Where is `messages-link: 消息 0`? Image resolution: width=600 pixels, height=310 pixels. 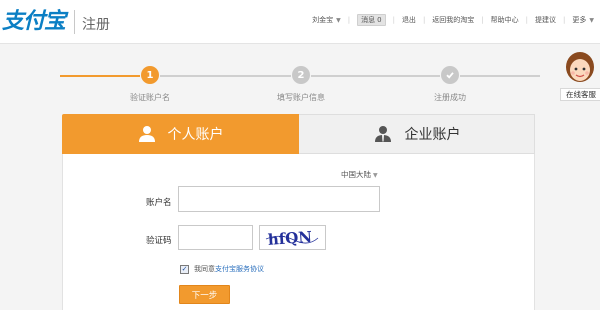 messages-link: 消息 0 is located at coordinates (371, 20).